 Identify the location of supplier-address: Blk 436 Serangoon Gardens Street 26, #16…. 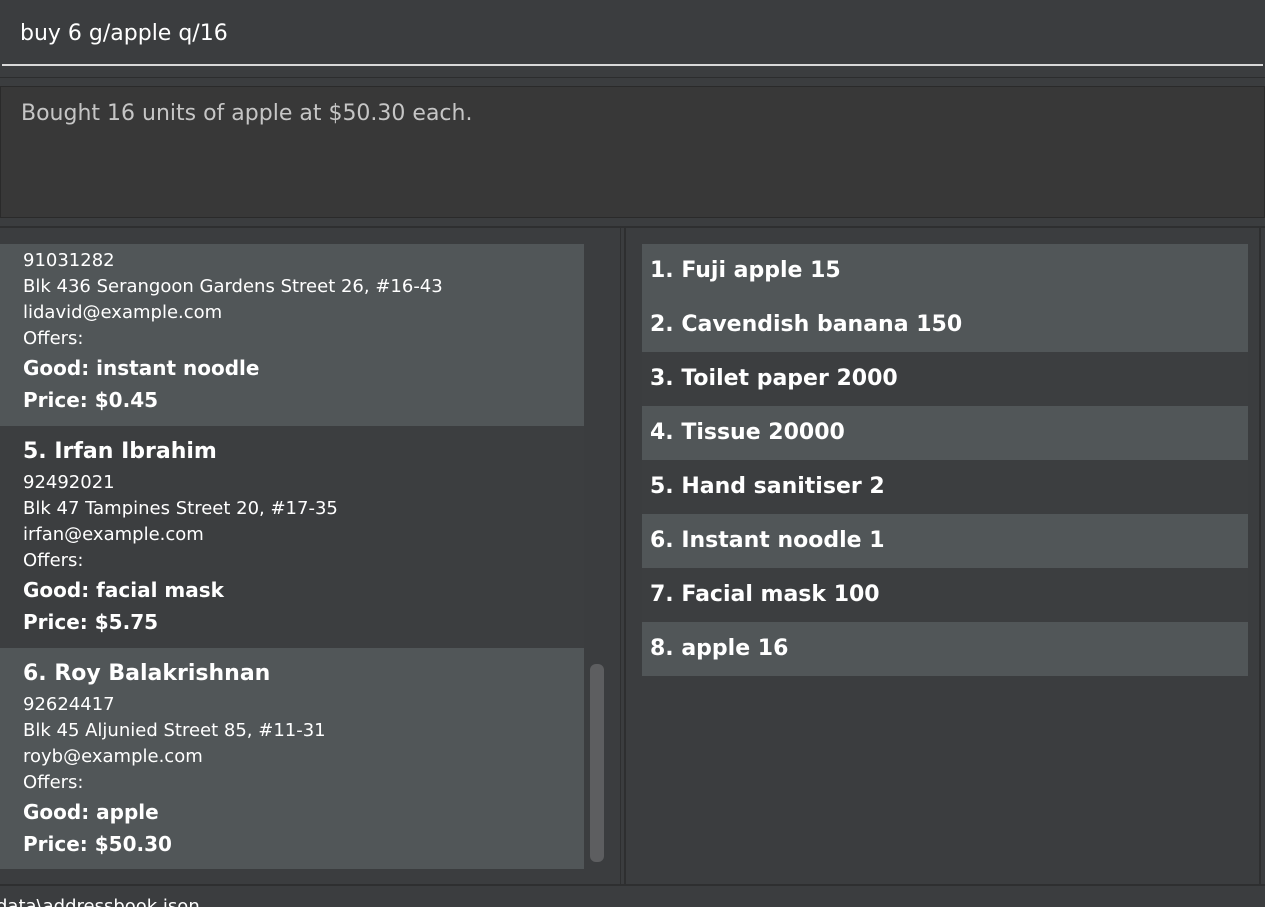
(233, 286).